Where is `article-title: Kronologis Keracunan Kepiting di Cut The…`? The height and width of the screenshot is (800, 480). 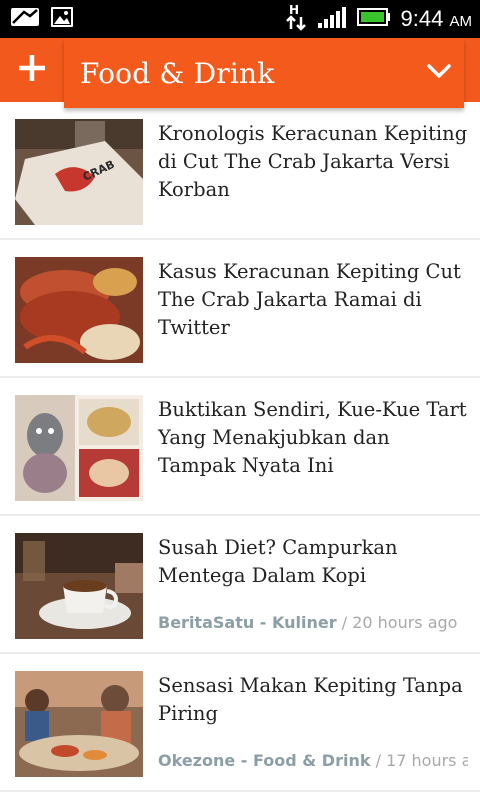 article-title: Kronologis Keracunan Kepiting di Cut The… is located at coordinates (313, 161).